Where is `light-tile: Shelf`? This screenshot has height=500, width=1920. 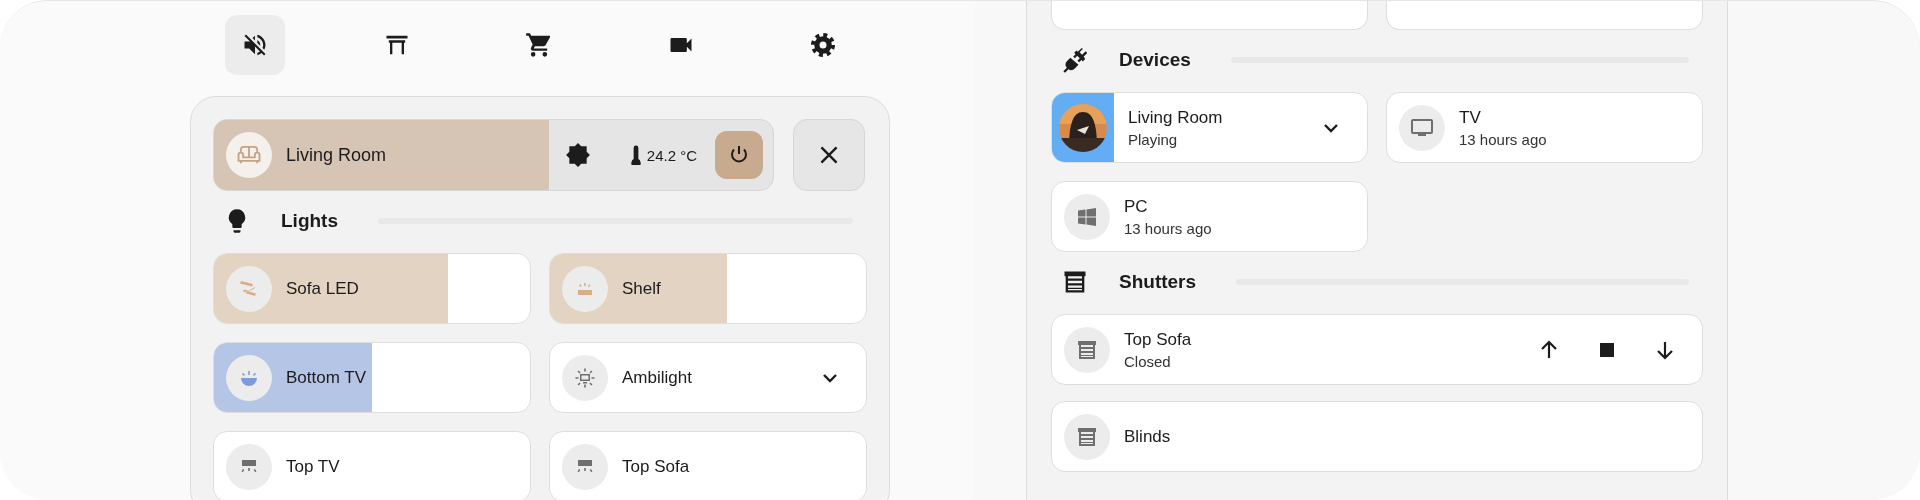
light-tile: Shelf is located at coordinates (708, 288).